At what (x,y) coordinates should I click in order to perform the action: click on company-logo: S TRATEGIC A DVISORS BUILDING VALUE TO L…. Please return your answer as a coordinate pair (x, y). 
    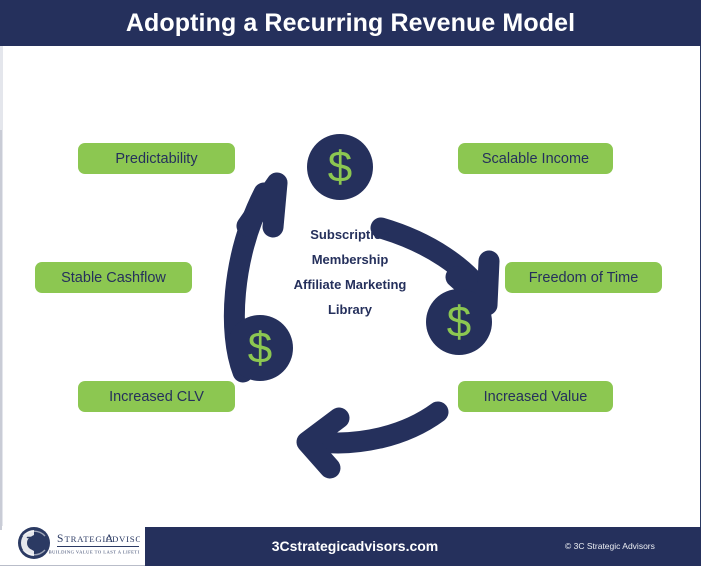
    Looking at the image, I should click on (78, 543).